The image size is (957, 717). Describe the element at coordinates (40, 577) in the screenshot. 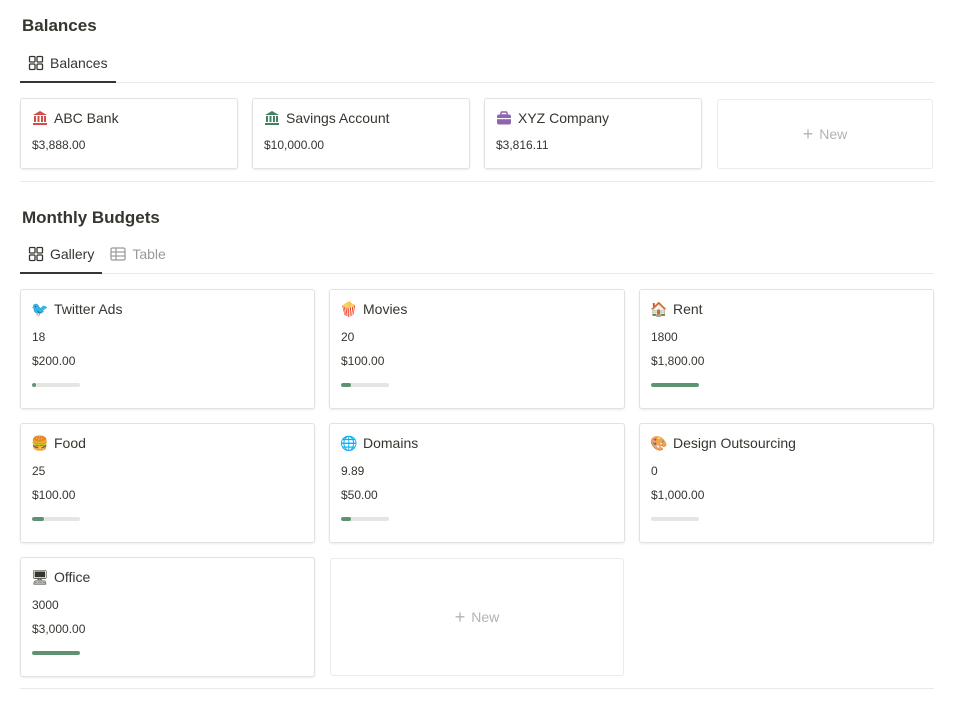

I see `desktop-computer-icon: 🖥` at that location.